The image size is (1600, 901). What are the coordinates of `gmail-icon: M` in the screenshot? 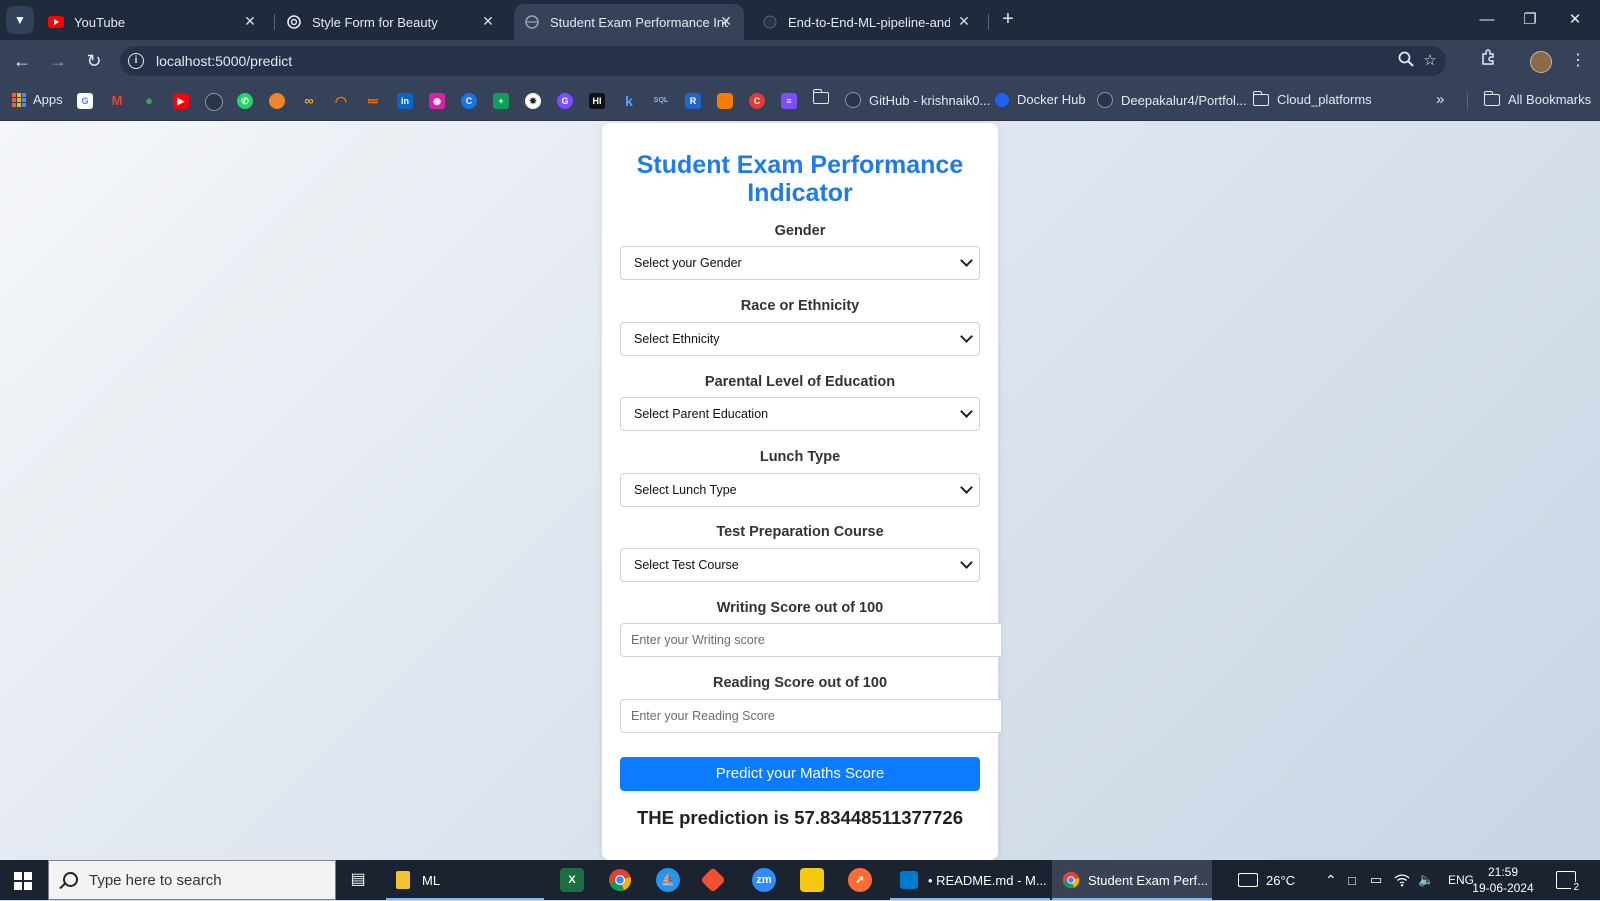 It's located at (117, 101).